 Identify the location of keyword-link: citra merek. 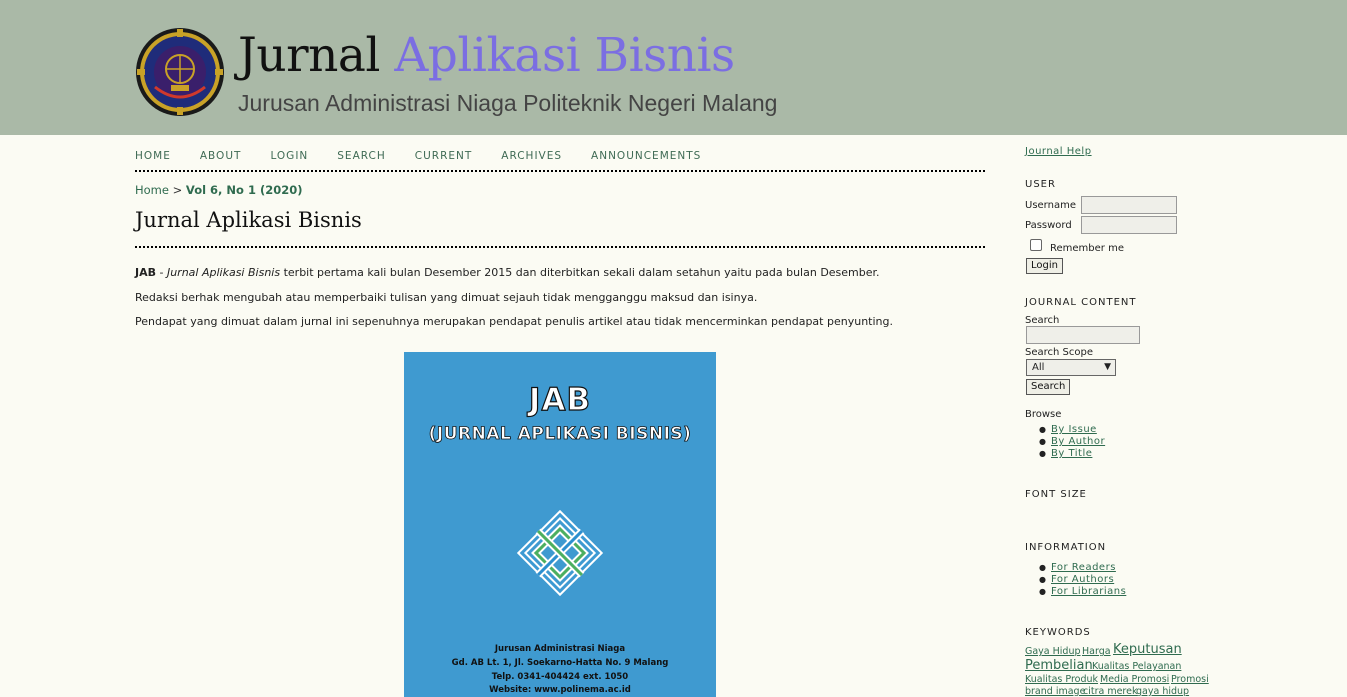
(1110, 691).